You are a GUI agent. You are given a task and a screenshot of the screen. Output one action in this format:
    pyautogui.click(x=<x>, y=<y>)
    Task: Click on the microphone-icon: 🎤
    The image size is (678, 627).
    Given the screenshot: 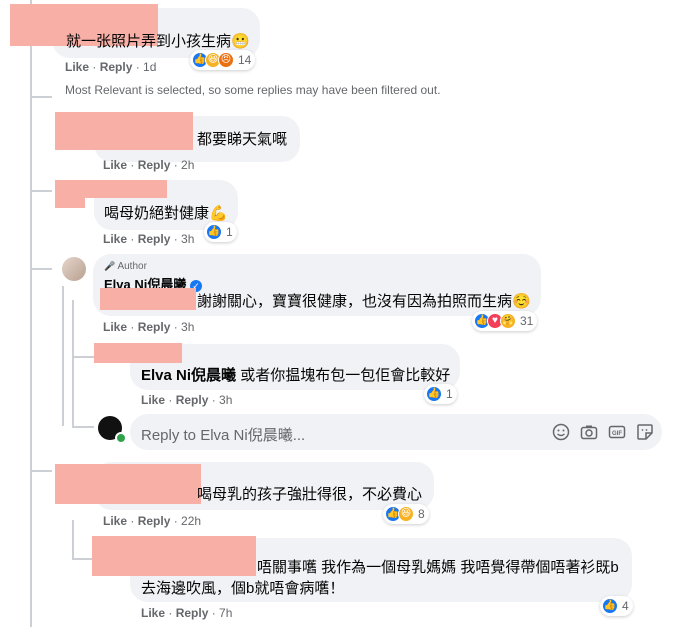 What is the action you would take?
    pyautogui.click(x=110, y=266)
    